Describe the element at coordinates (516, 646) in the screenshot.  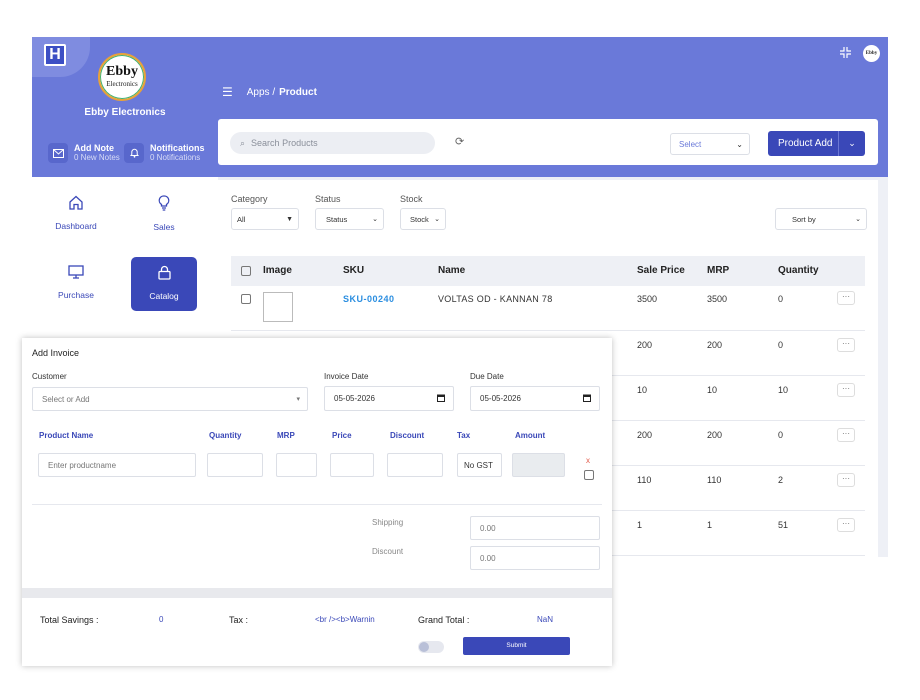
I see `submit-button: Submit` at that location.